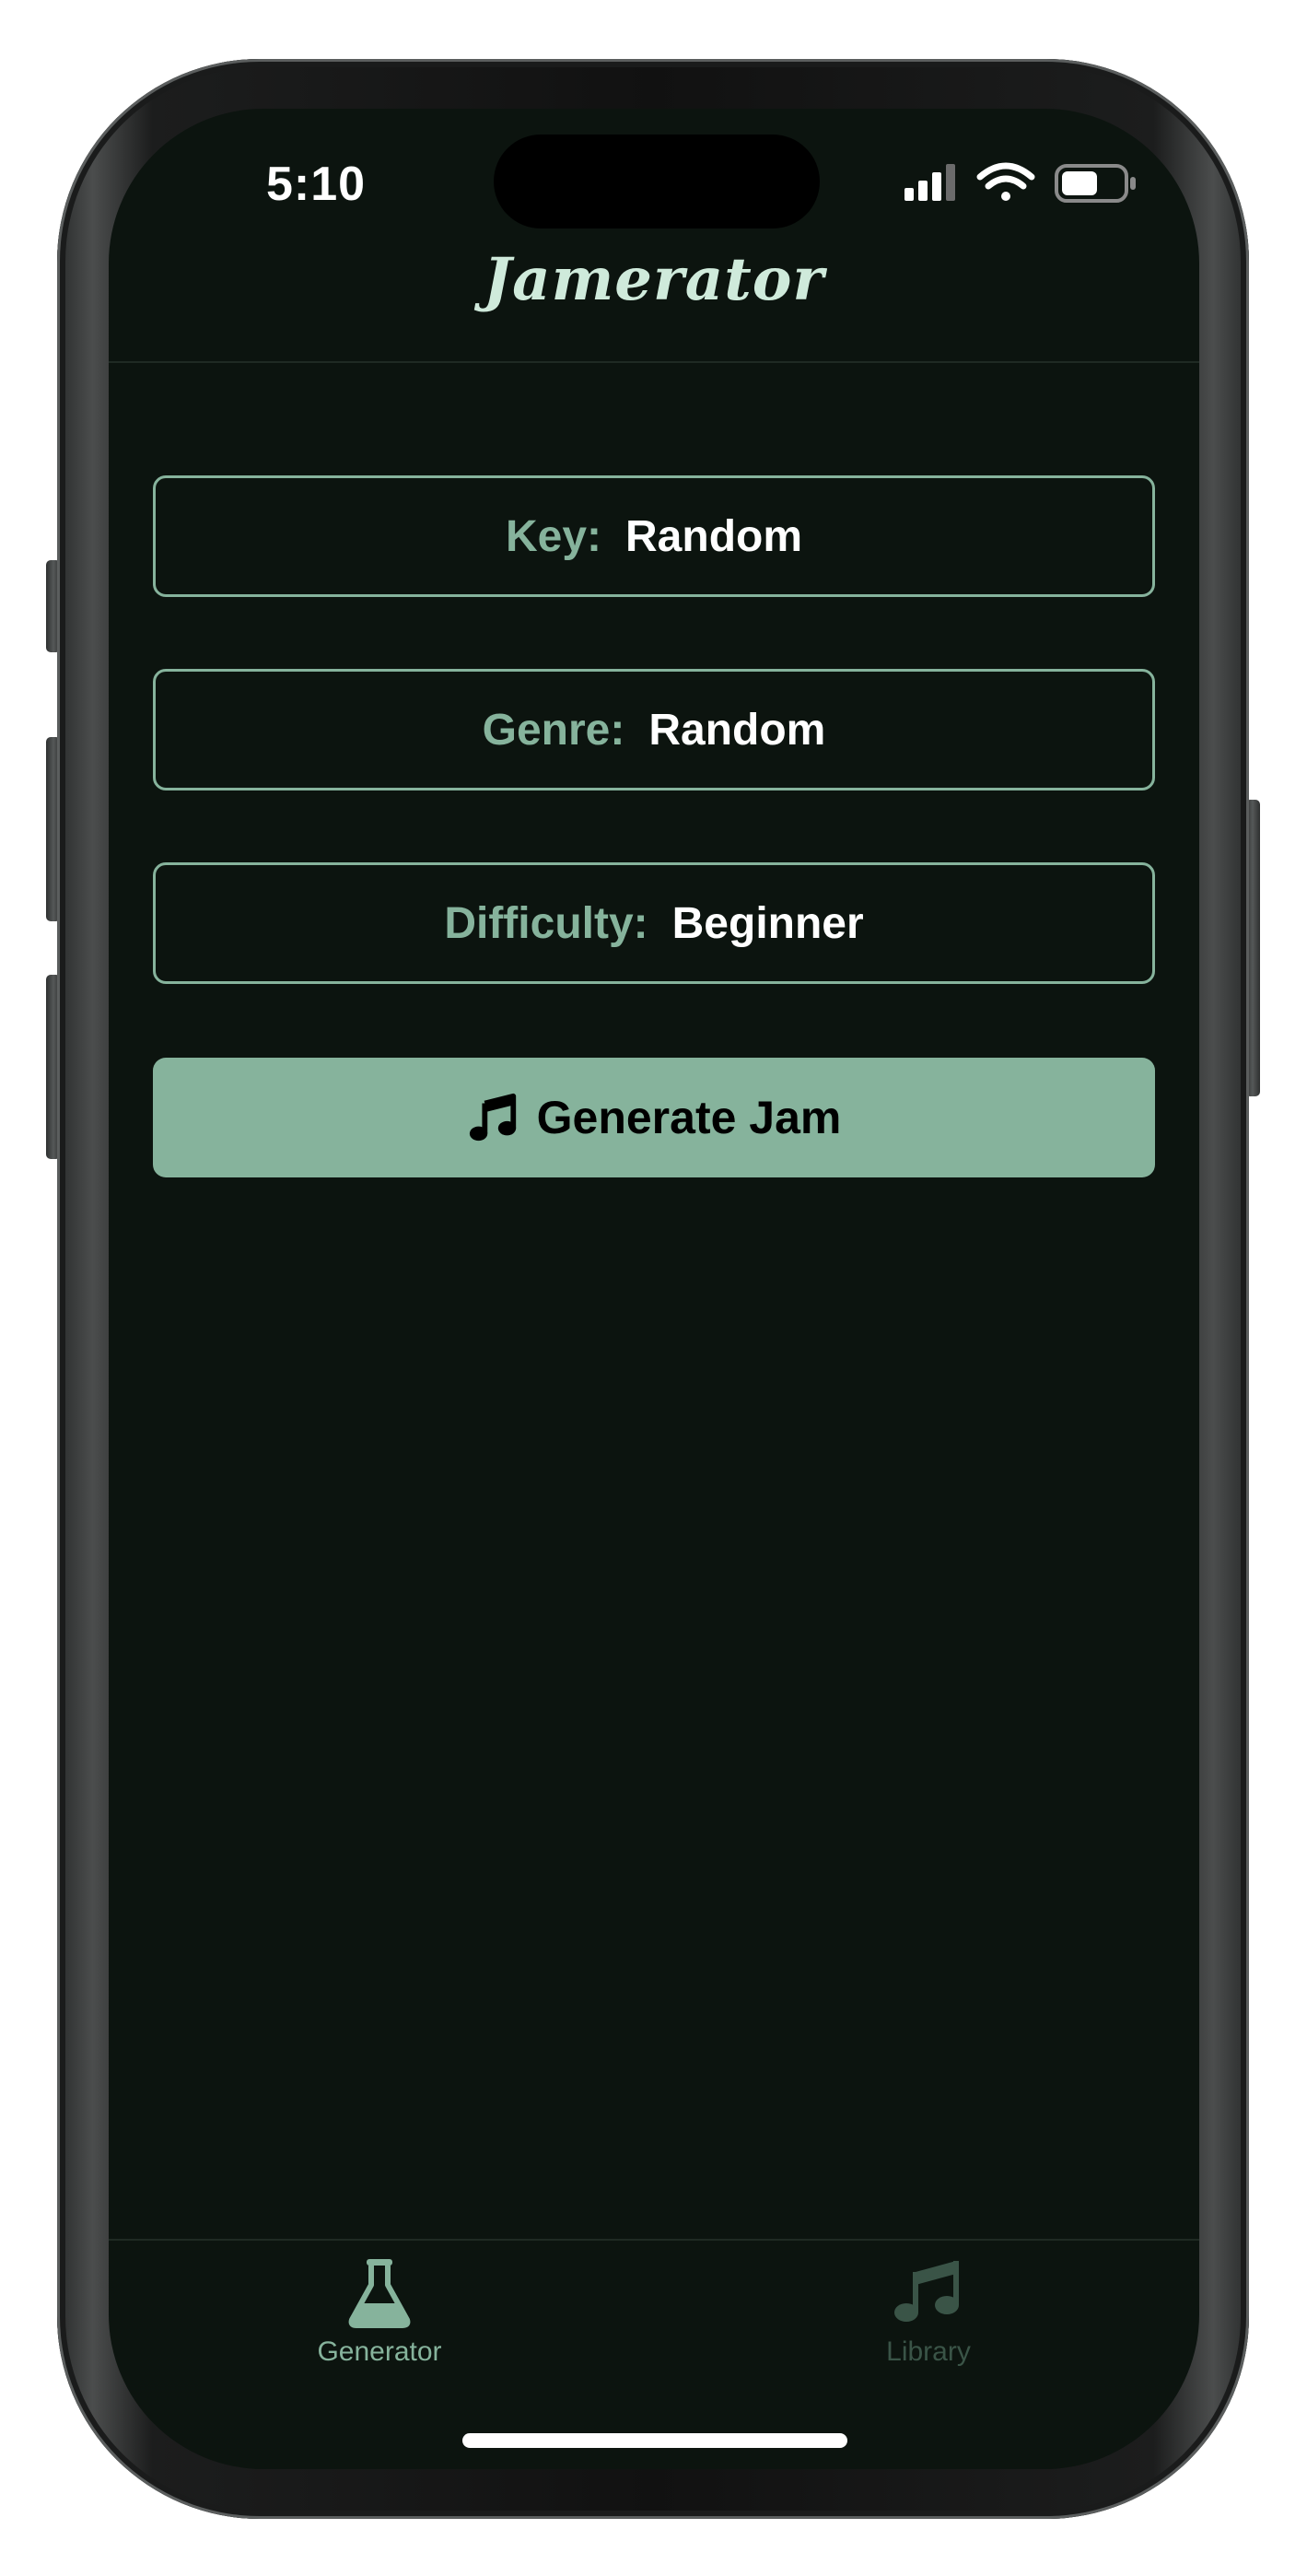 The image size is (1307, 2576). What do you see at coordinates (768, 923) in the screenshot?
I see `difficulty-value: Beginner` at bounding box center [768, 923].